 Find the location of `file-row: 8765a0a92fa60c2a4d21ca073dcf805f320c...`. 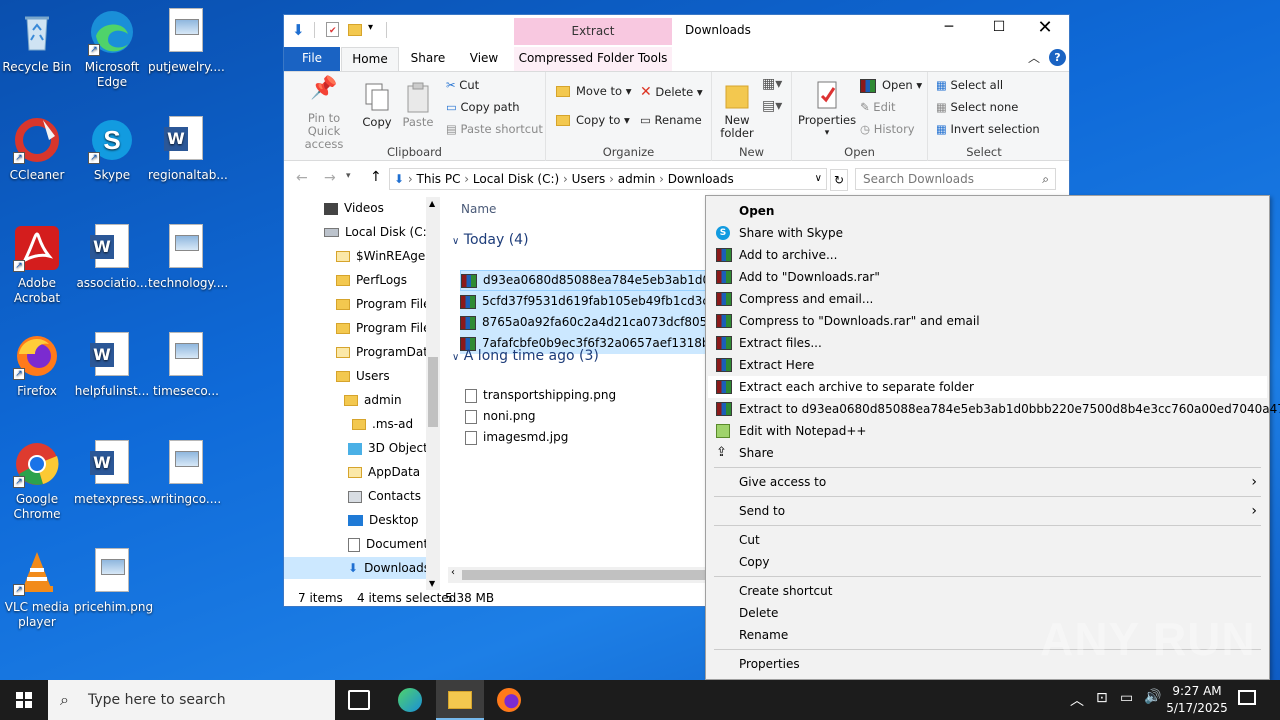

file-row: 8765a0a92fa60c2a4d21ca073dcf805f320c... is located at coordinates (585, 322).